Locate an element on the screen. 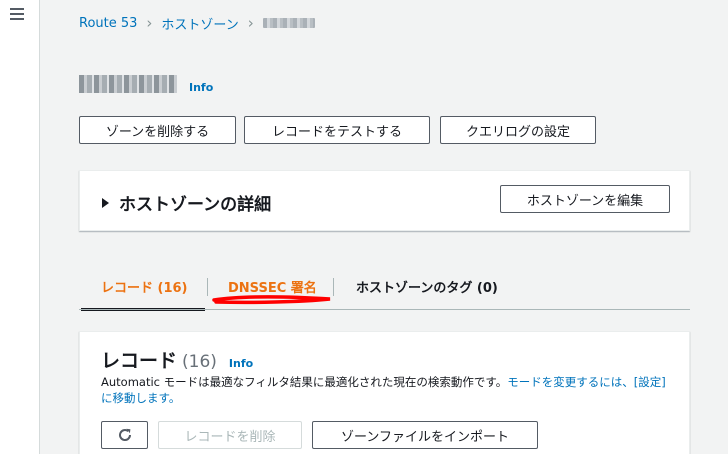 The height and width of the screenshot is (454, 728). delete-zone-button: ゾーンを削除する is located at coordinates (157, 130).